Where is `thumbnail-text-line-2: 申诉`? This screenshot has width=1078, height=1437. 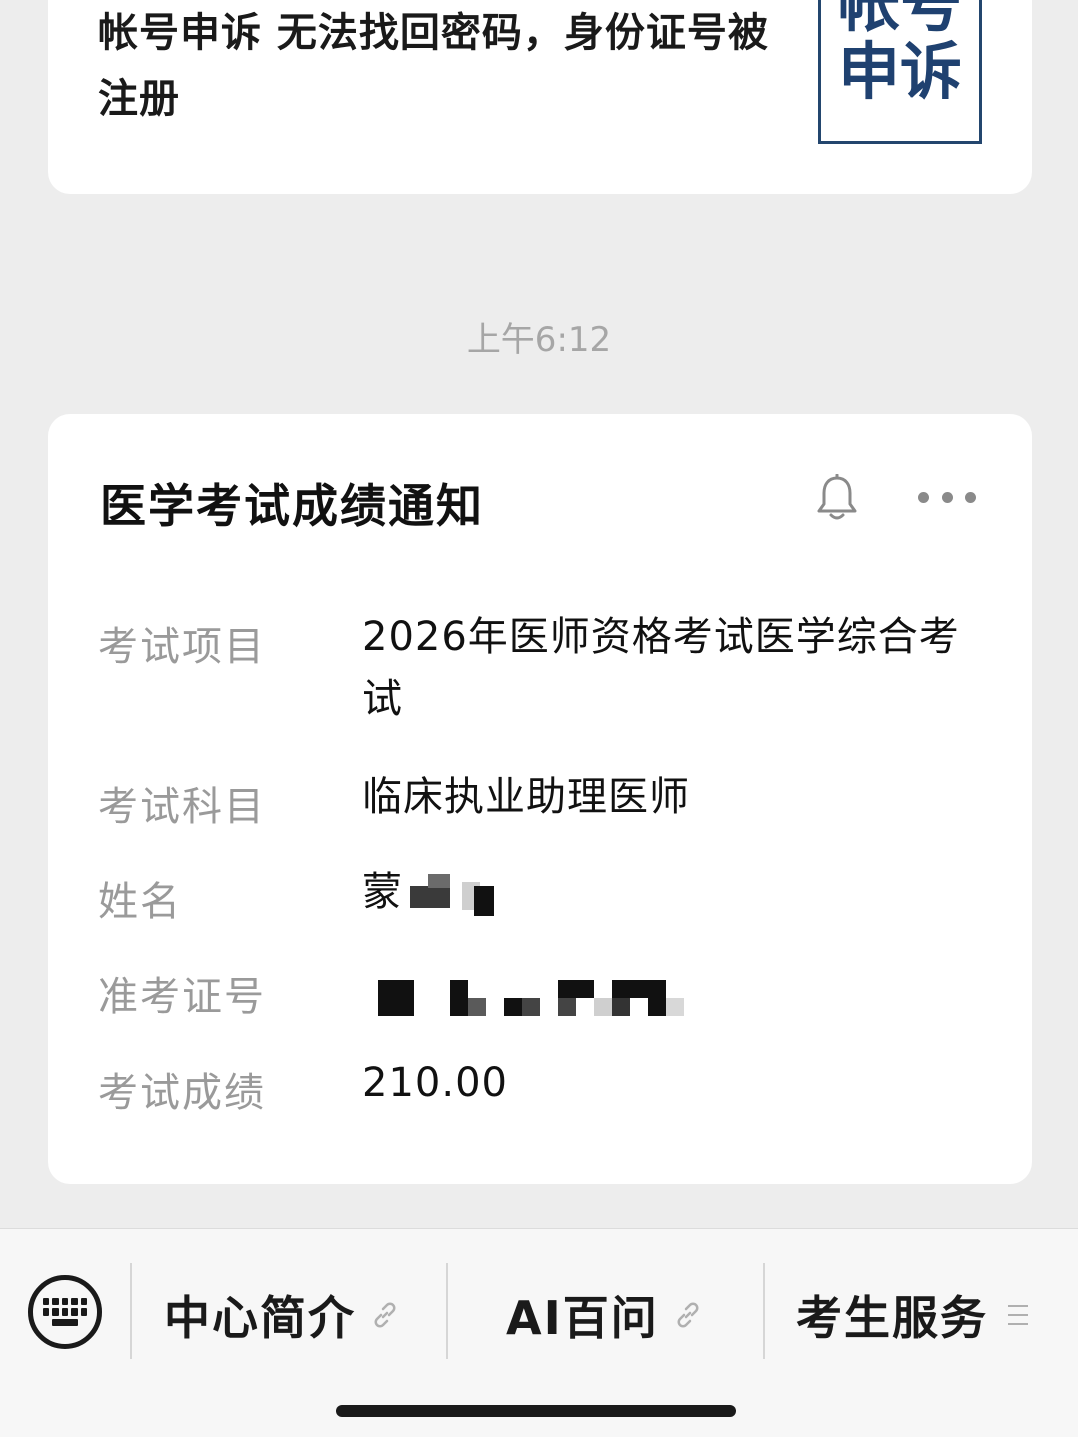 thumbnail-text-line-2: 申诉 is located at coordinates (899, 71).